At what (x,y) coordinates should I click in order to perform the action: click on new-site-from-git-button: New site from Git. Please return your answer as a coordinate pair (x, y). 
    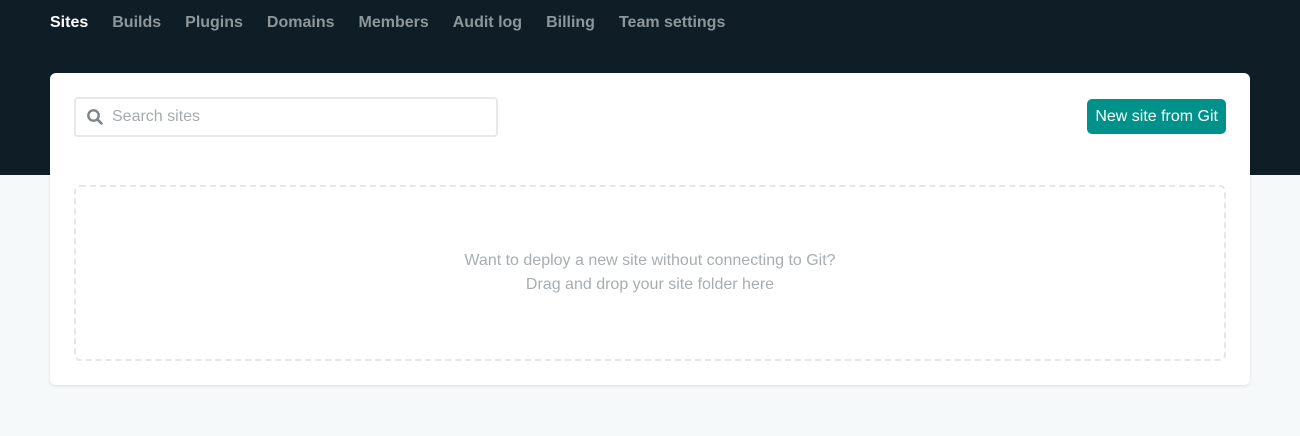
    Looking at the image, I should click on (1156, 116).